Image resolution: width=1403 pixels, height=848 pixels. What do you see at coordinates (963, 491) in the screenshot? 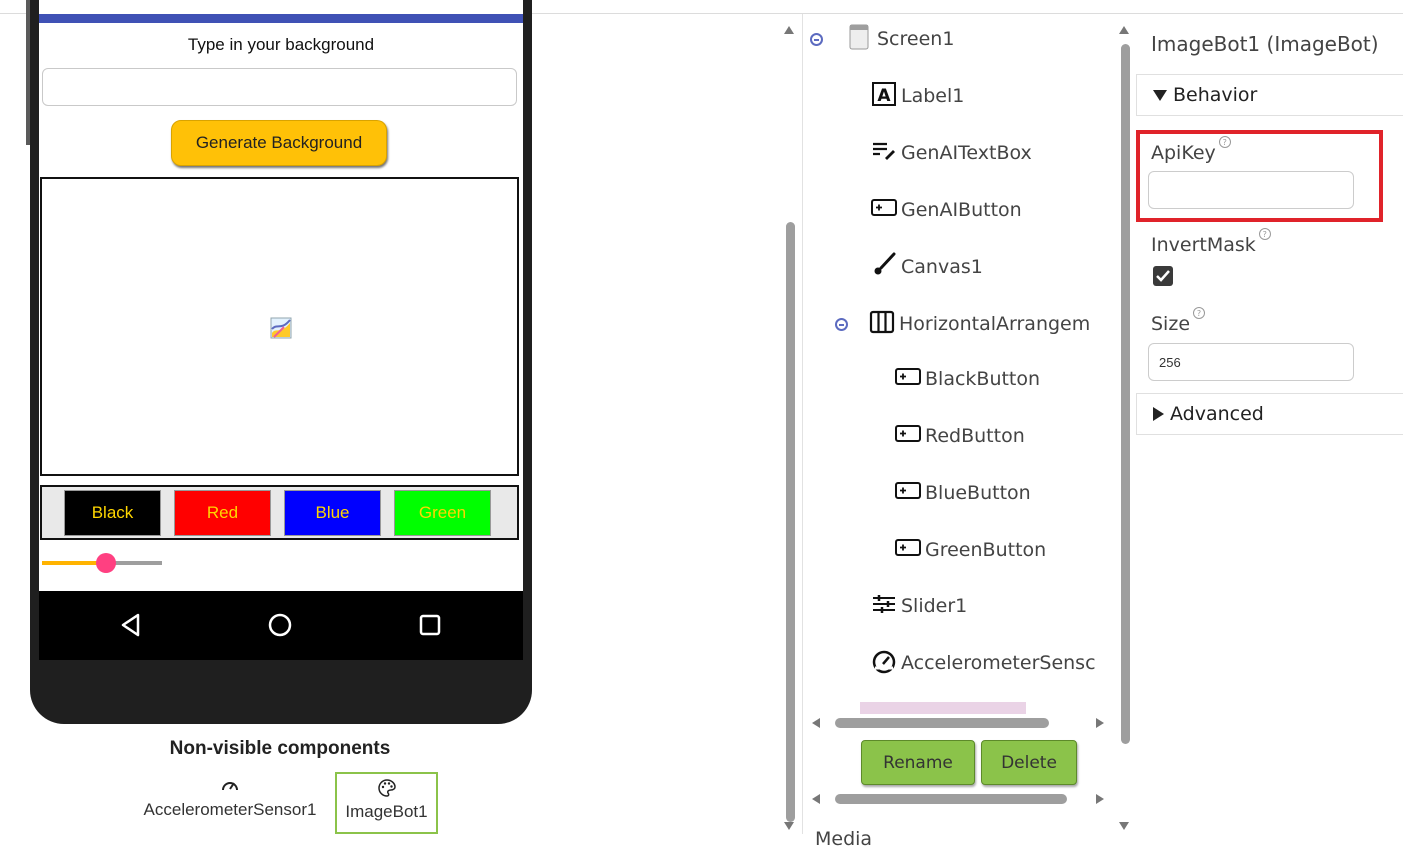
I see `tree-item-bluebutton: BlueButton` at bounding box center [963, 491].